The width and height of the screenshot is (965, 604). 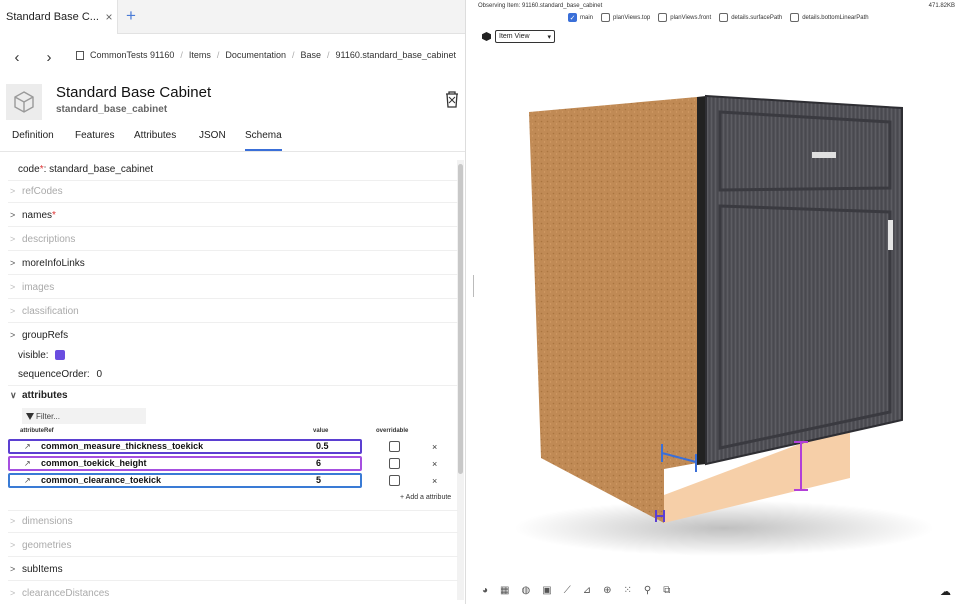 What do you see at coordinates (36, 191) in the screenshot?
I see `field-refcodes: > refCodes` at bounding box center [36, 191].